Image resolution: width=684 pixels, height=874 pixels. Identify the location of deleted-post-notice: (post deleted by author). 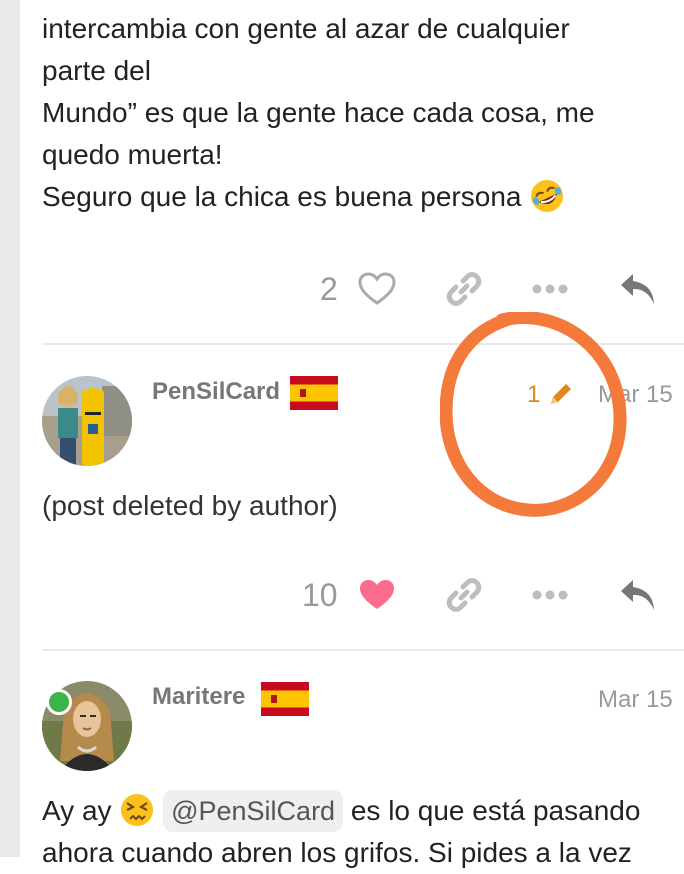
(190, 505).